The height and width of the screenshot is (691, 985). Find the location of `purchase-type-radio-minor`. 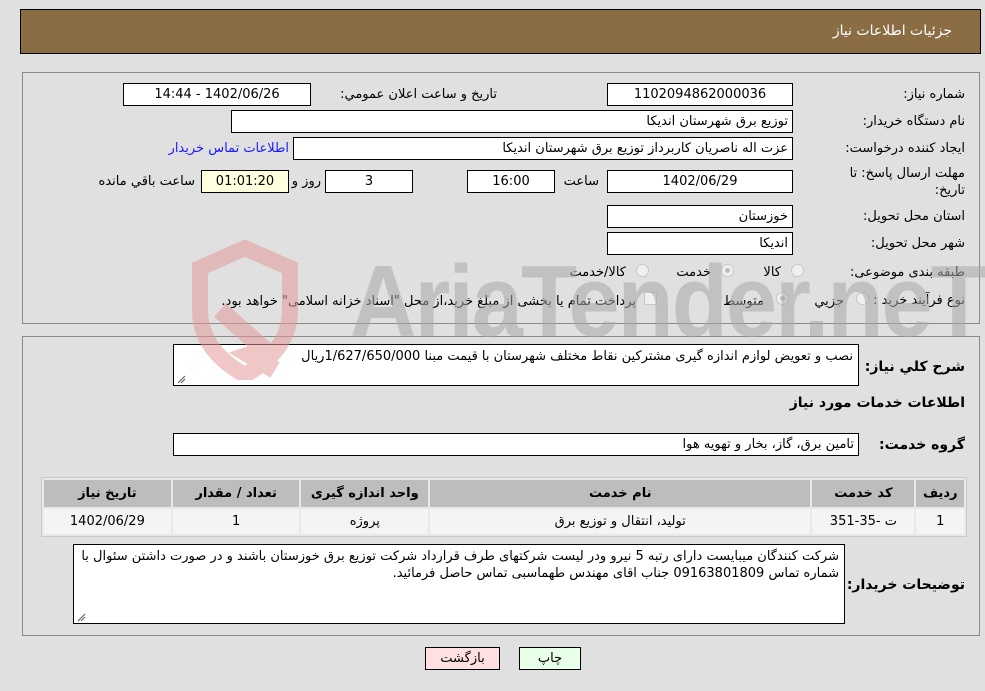

purchase-type-radio-minor is located at coordinates (862, 298).